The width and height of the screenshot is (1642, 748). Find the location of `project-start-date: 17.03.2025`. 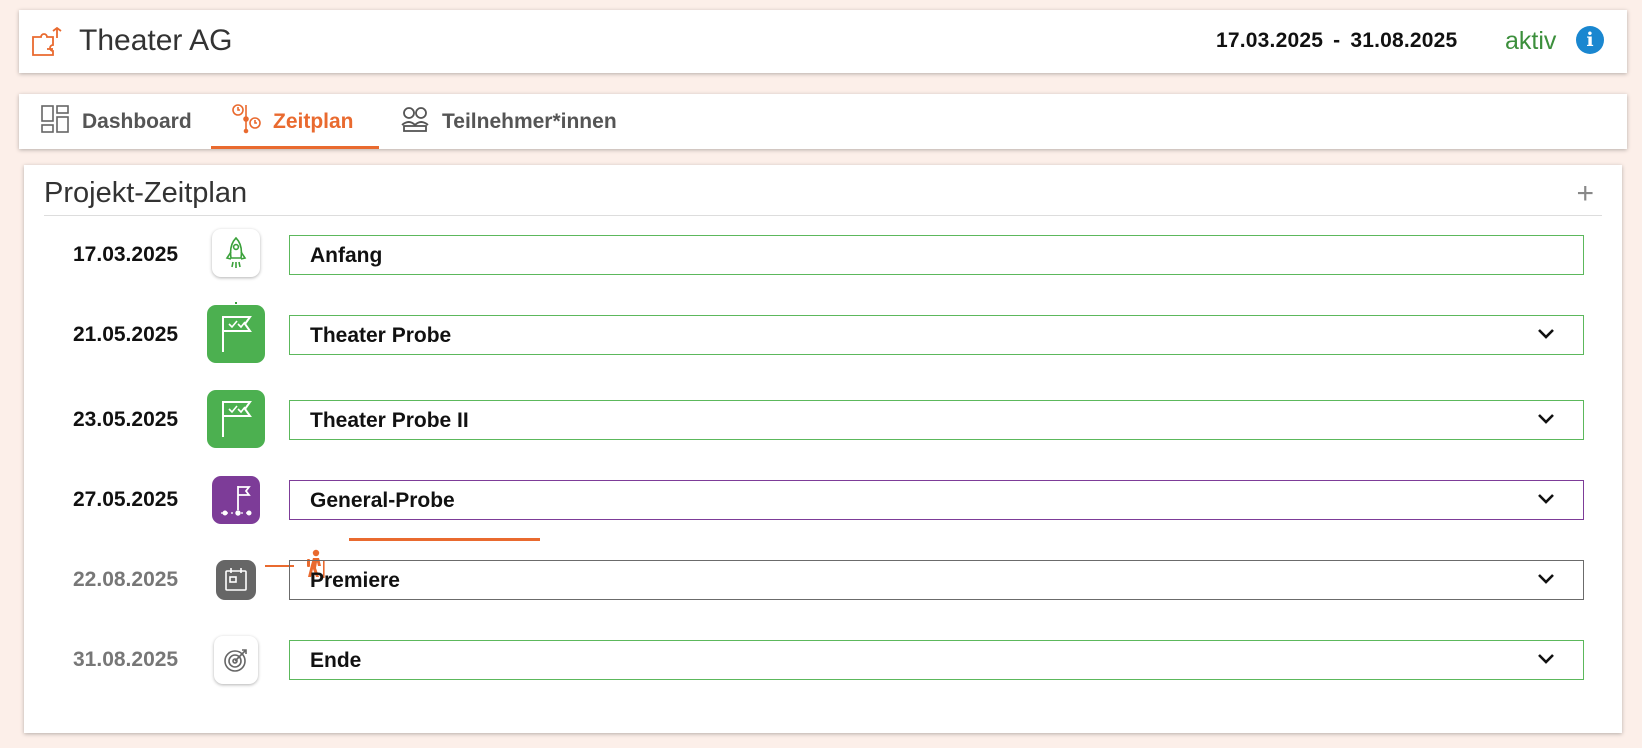

project-start-date: 17.03.2025 is located at coordinates (1270, 40).